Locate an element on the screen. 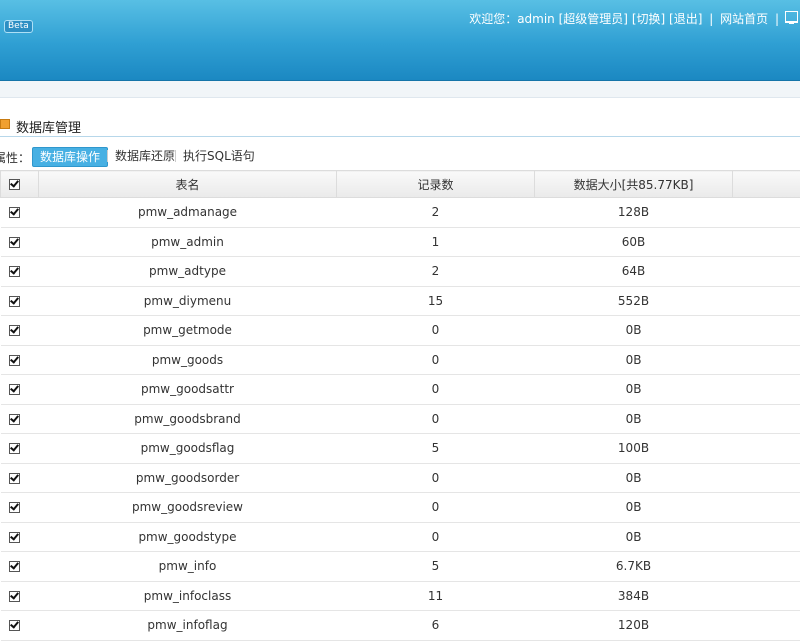 The width and height of the screenshot is (800, 641). table-name-cell: pmw_goodsbrand is located at coordinates (188, 419).